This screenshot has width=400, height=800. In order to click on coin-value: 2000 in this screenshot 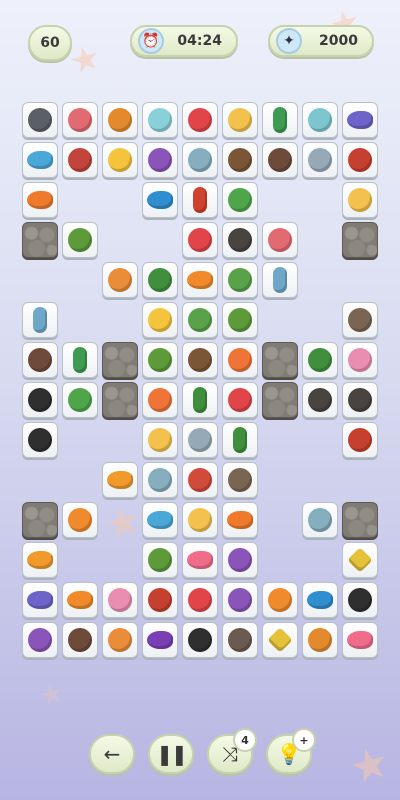, I will do `click(338, 41)`.